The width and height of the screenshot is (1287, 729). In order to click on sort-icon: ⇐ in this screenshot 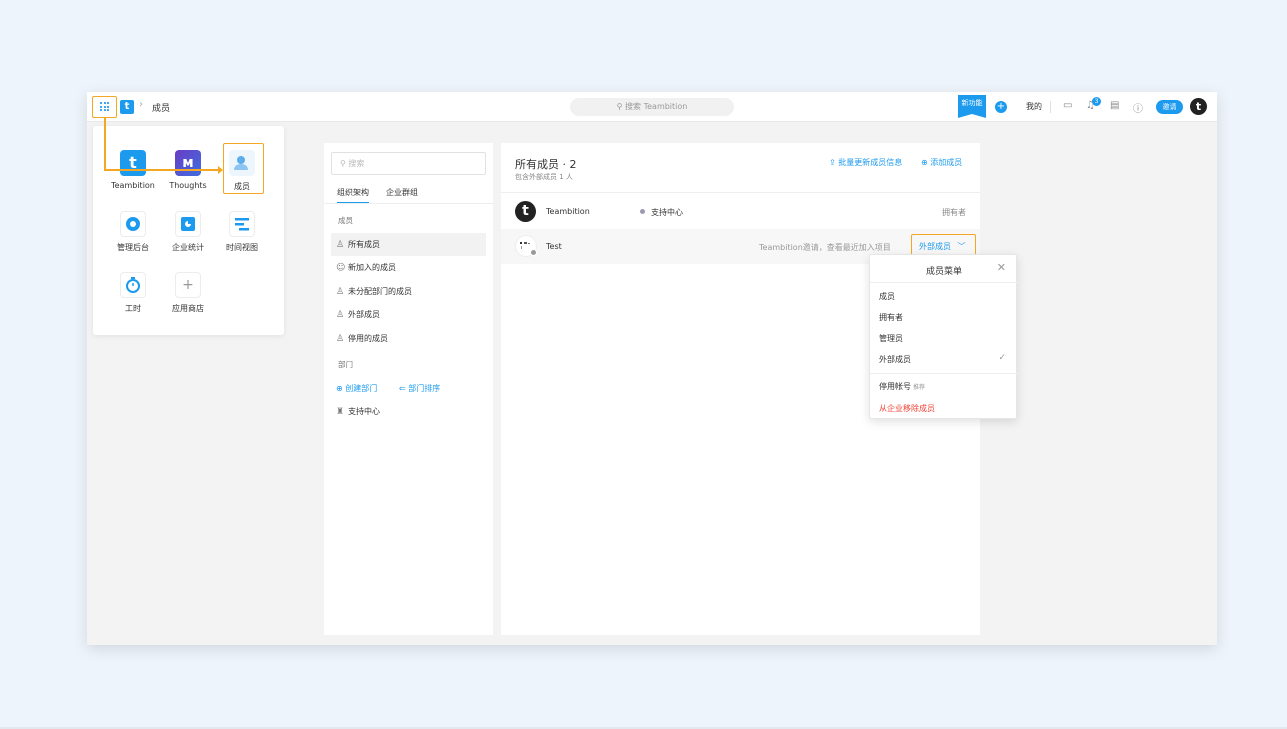, I will do `click(402, 388)`.